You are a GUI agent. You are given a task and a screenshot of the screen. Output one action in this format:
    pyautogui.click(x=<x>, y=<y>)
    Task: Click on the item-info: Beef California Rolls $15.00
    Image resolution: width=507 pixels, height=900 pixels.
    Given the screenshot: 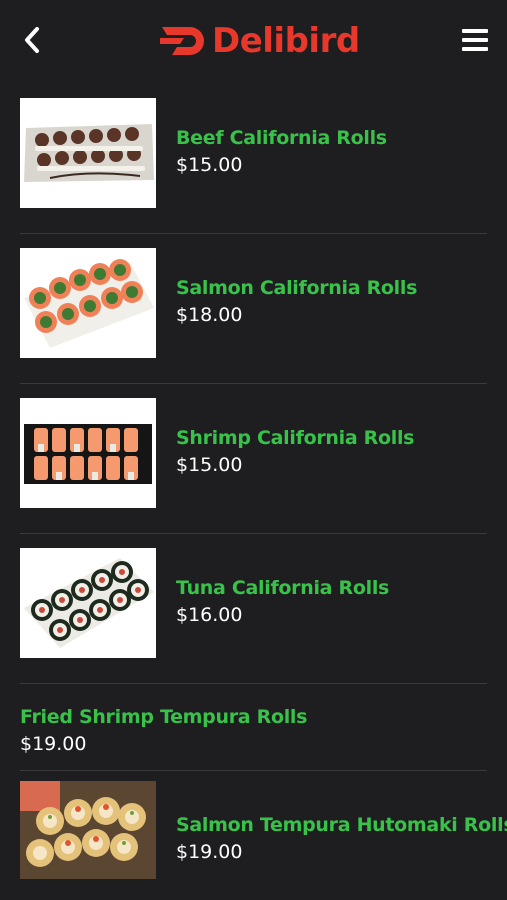 What is the action you would take?
    pyautogui.click(x=281, y=152)
    